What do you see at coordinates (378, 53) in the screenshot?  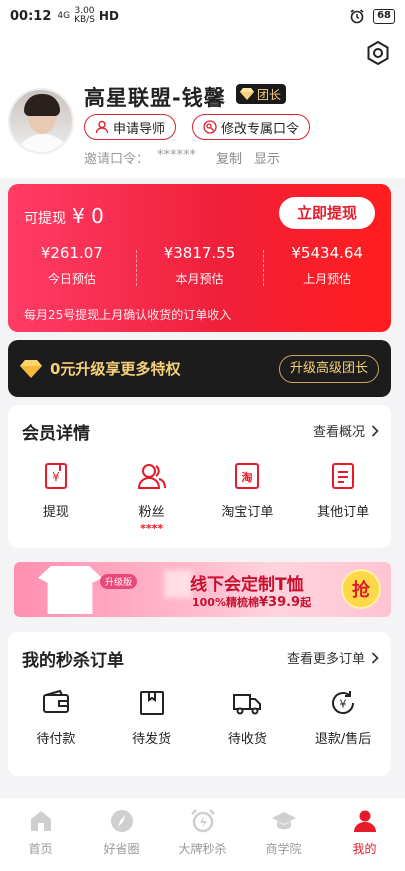 I see `settings-icon` at bounding box center [378, 53].